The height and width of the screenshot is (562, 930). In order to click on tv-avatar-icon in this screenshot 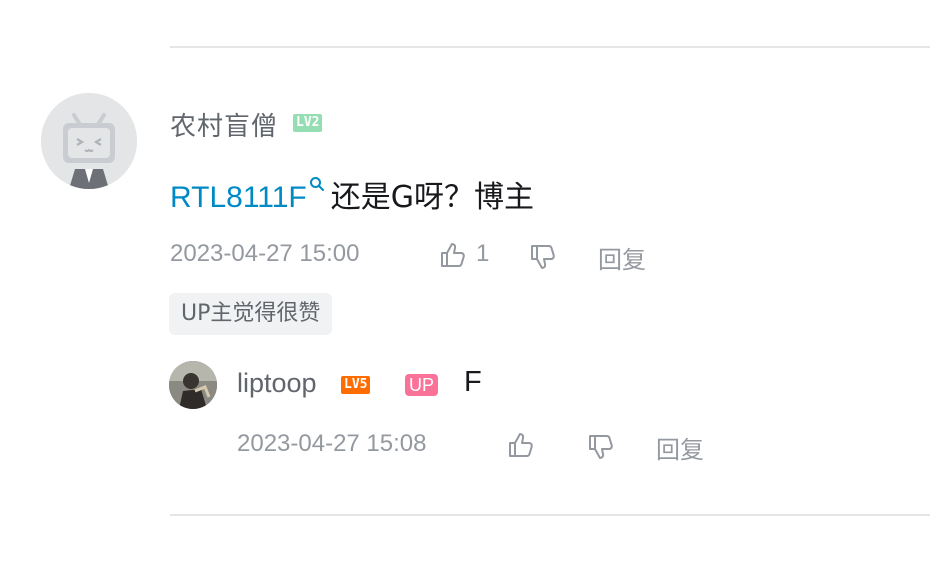, I will do `click(89, 141)`.